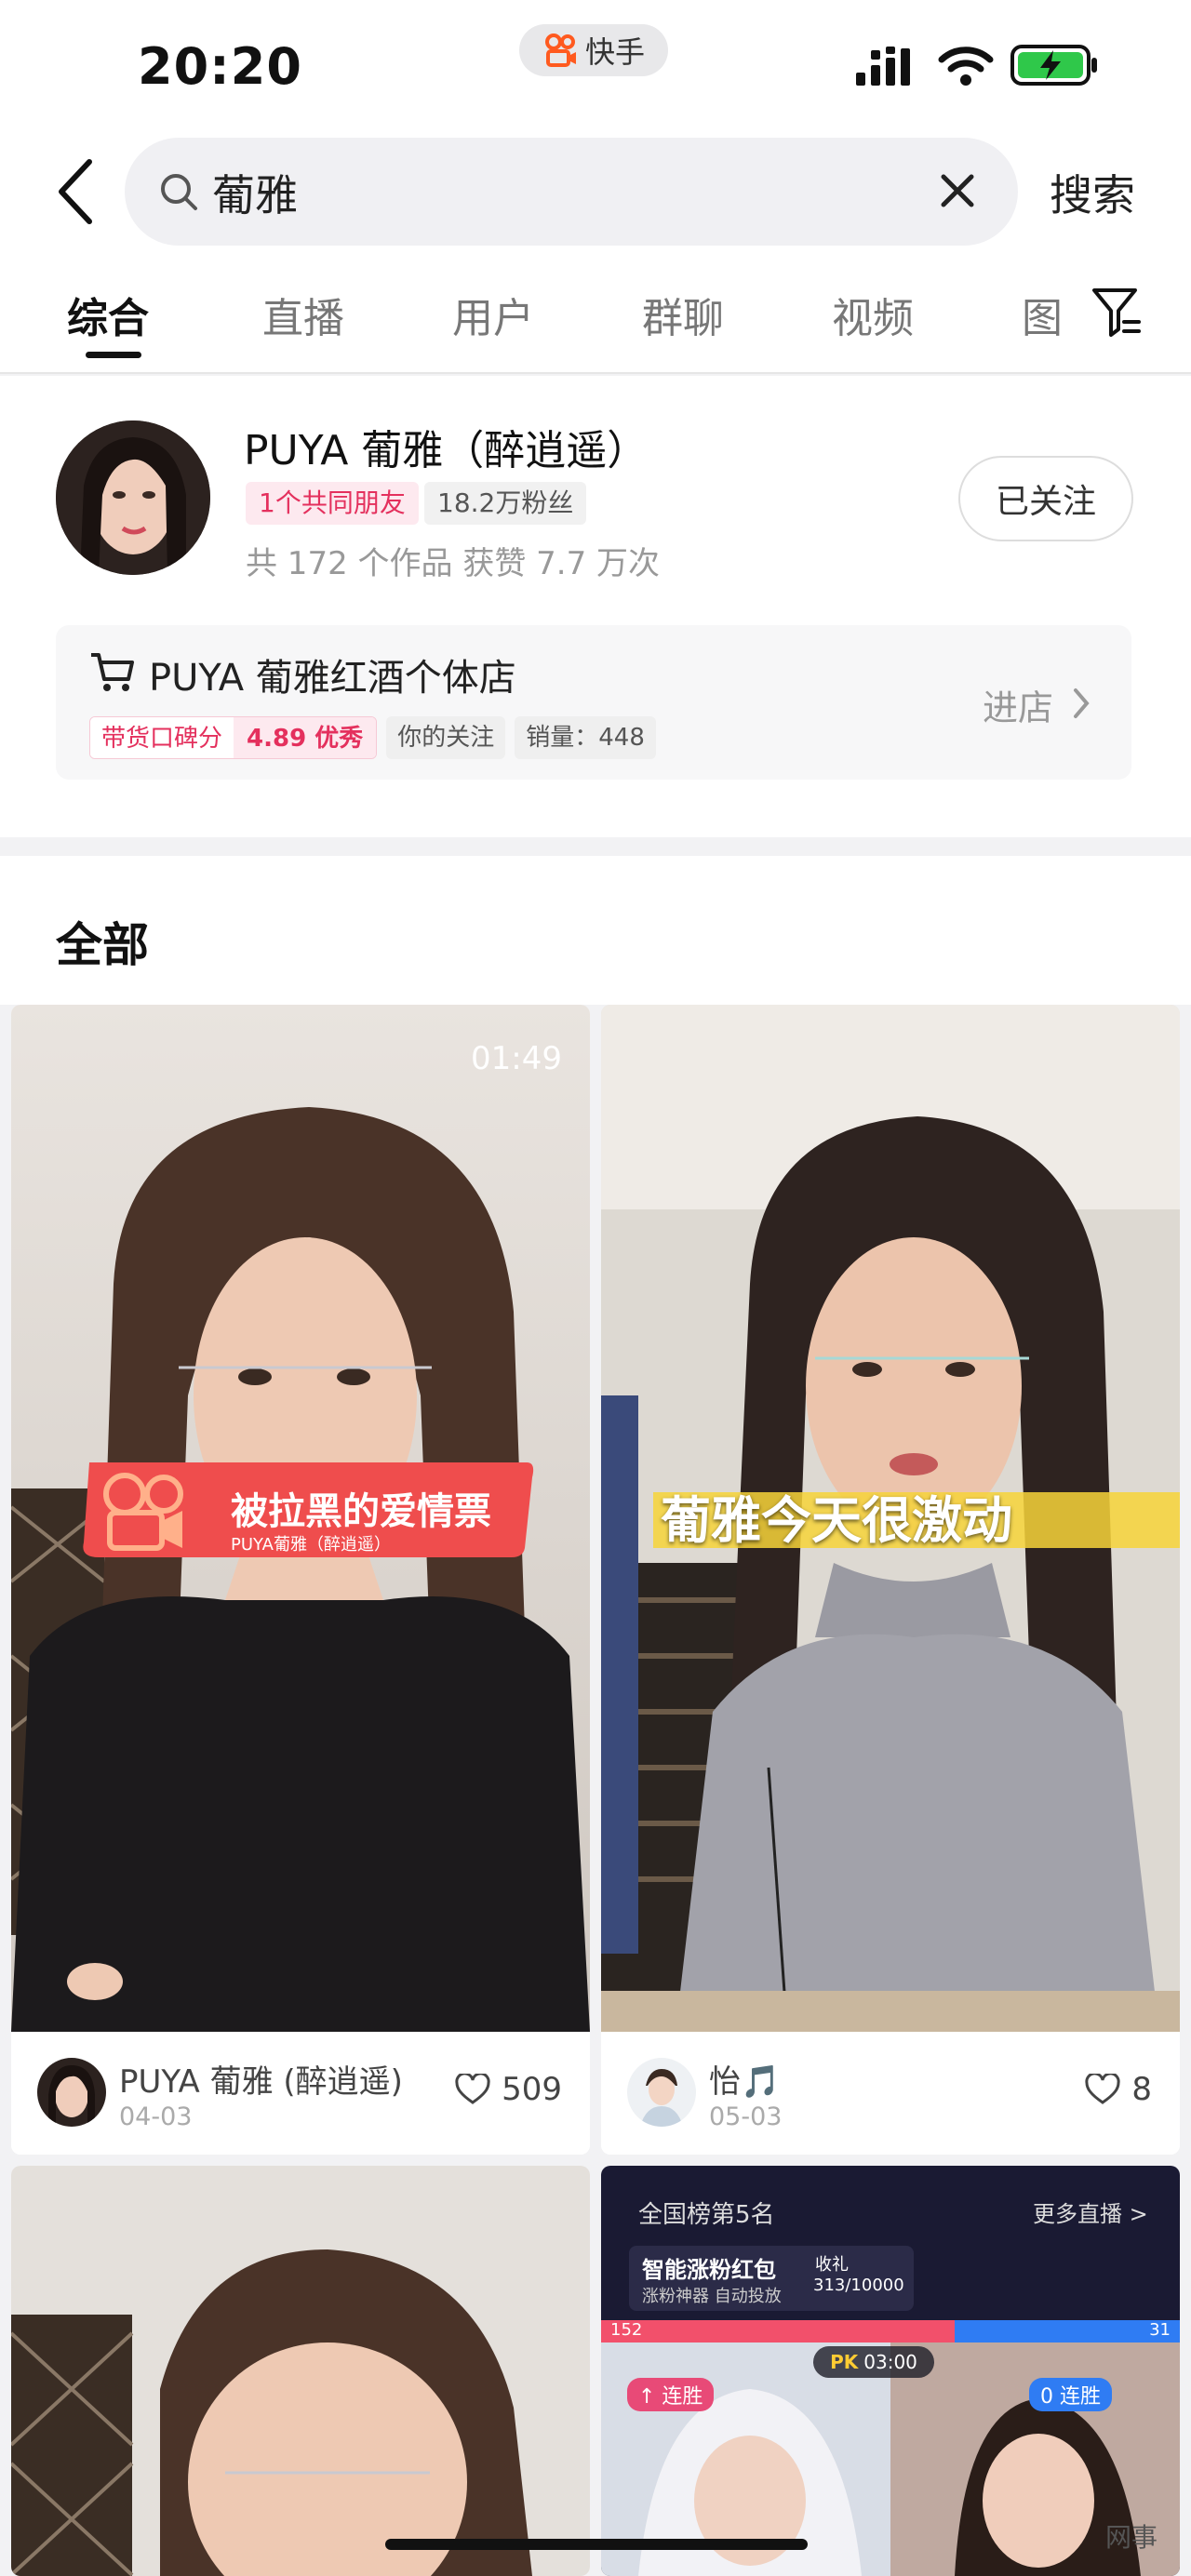 The width and height of the screenshot is (1191, 2576). What do you see at coordinates (1053, 65) in the screenshot?
I see `battery-charging-icon` at bounding box center [1053, 65].